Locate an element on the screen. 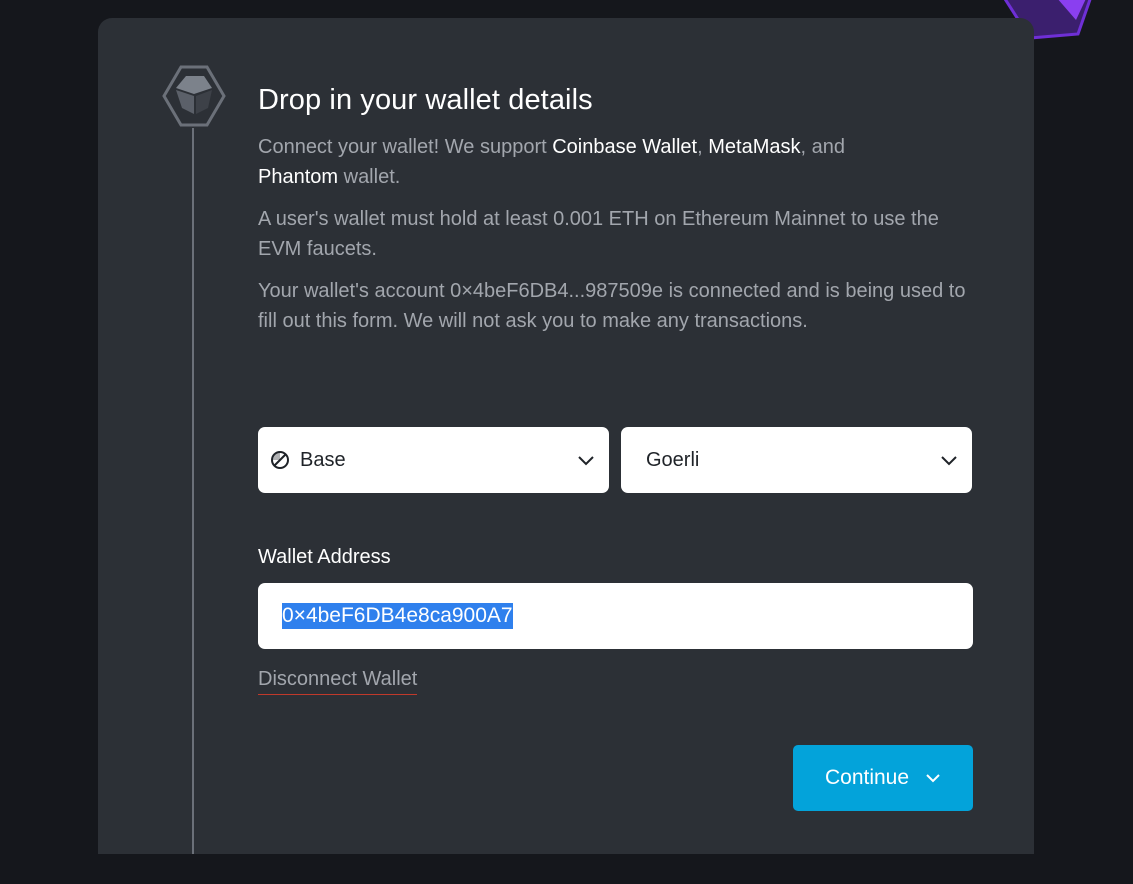  redaction-mask is located at coordinates (565, 616).